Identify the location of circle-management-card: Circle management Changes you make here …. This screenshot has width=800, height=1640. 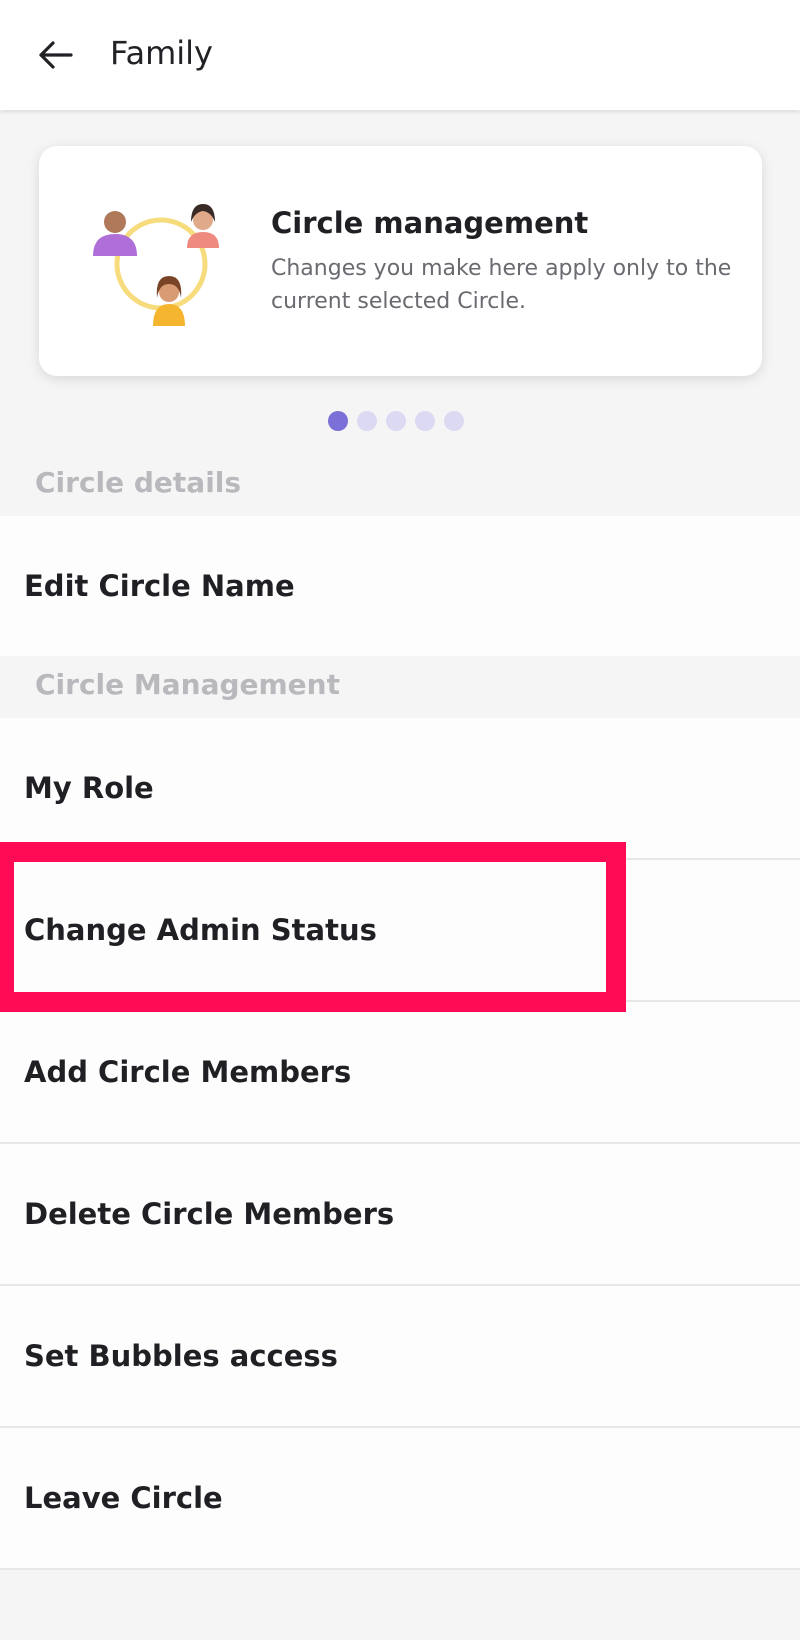
(400, 261).